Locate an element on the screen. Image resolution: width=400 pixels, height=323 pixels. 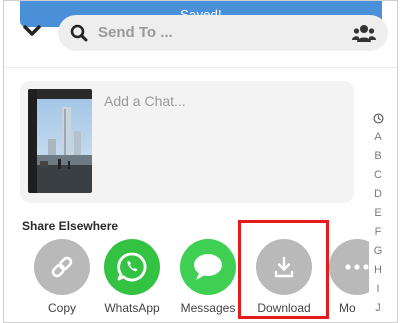
index-letter: B is located at coordinates (377, 156).